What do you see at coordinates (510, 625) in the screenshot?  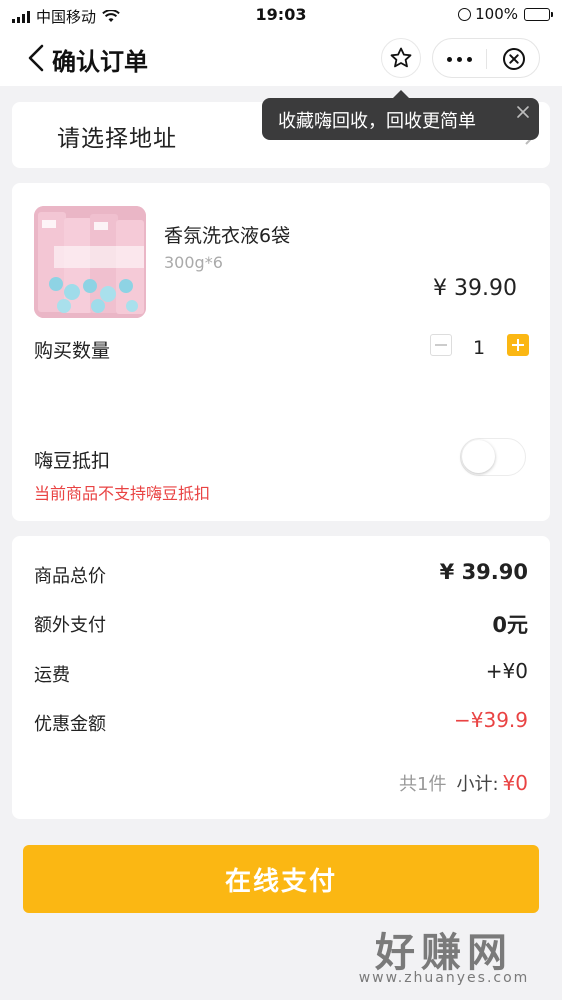 I see `summary-value: 0元` at bounding box center [510, 625].